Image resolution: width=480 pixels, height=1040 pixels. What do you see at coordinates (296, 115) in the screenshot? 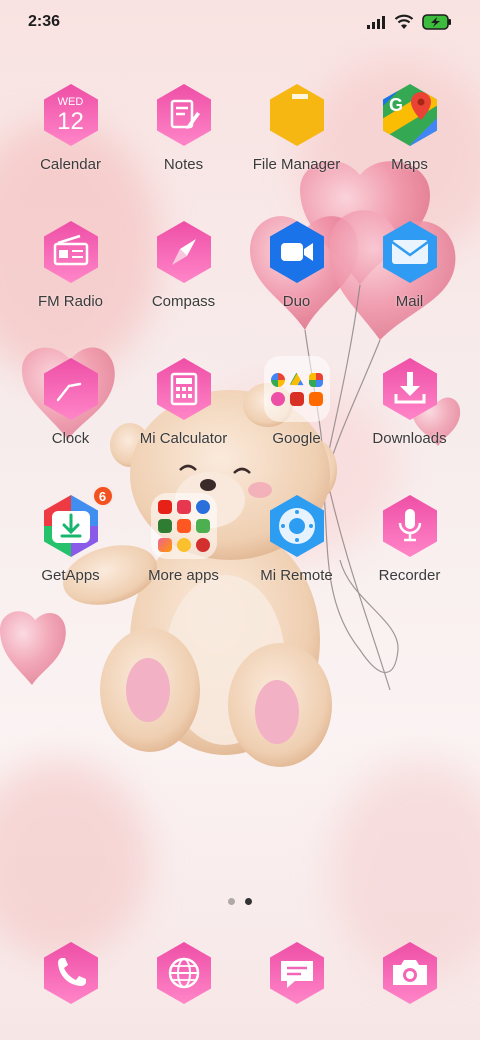
I see `file-manager-icon` at bounding box center [296, 115].